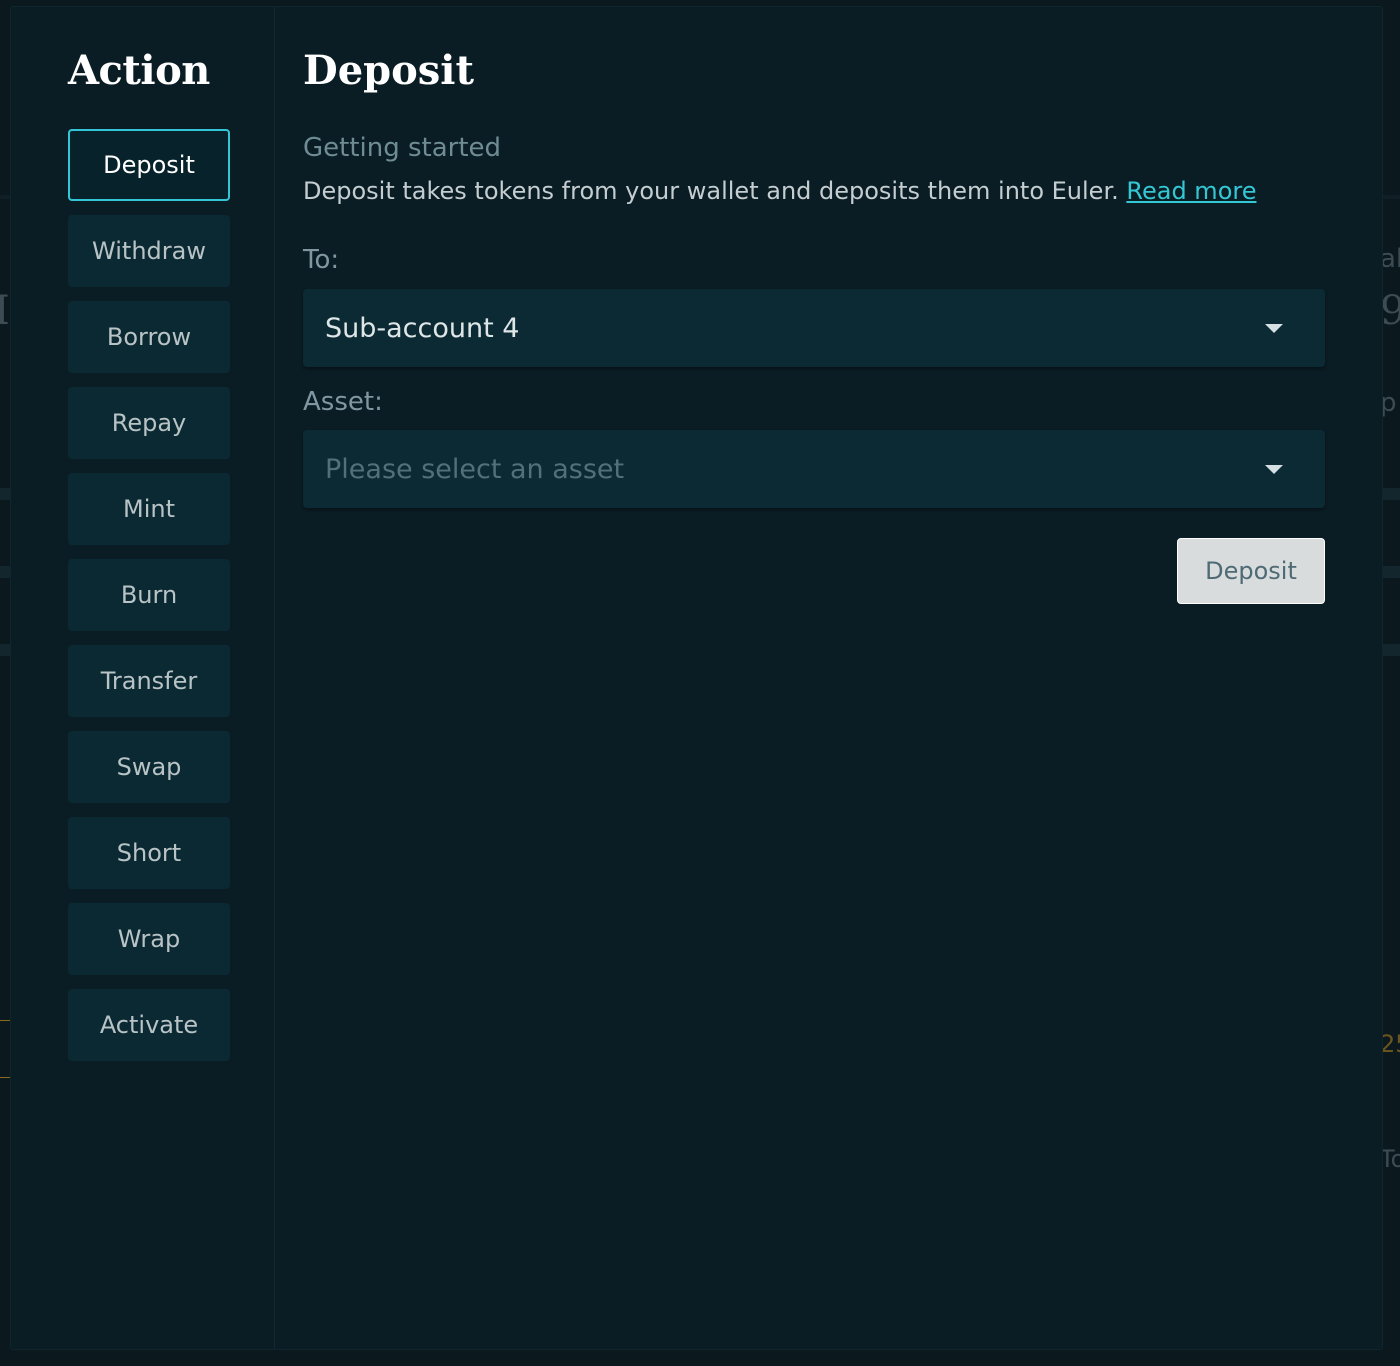 This screenshot has height=1366, width=1400. I want to click on action-borrow-button: Borrow, so click(149, 337).